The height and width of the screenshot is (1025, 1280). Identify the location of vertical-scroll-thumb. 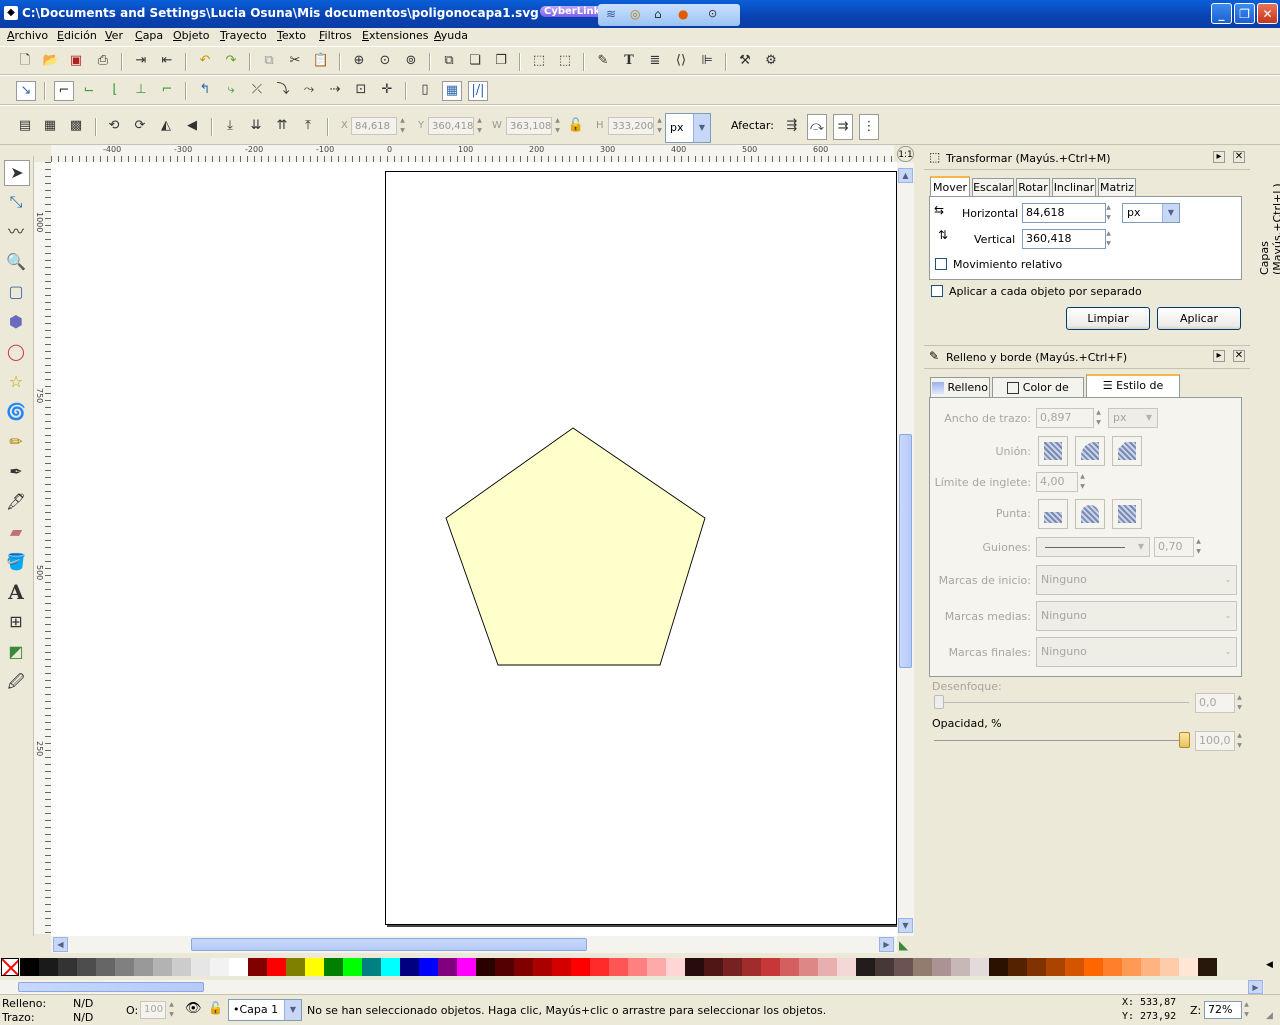
(905, 551).